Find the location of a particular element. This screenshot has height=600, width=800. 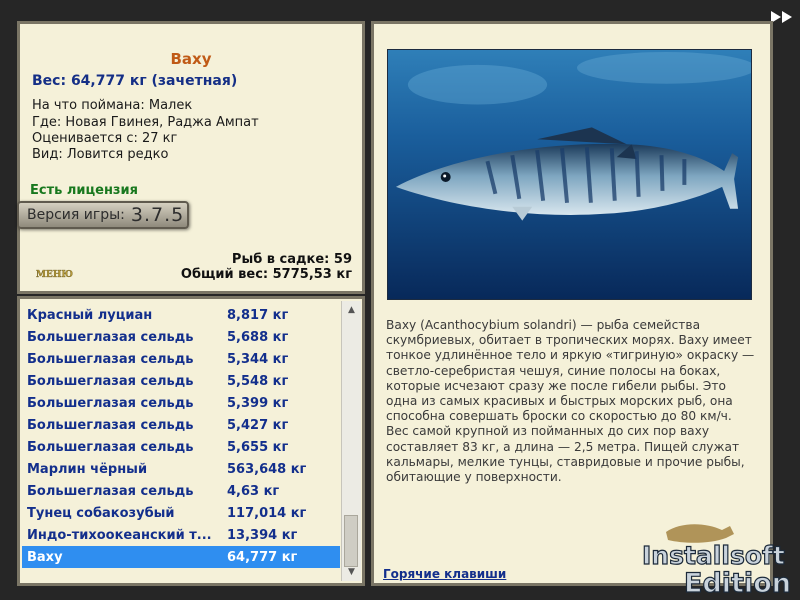

catch-fish-weight: 5,427 кг is located at coordinates (258, 425).